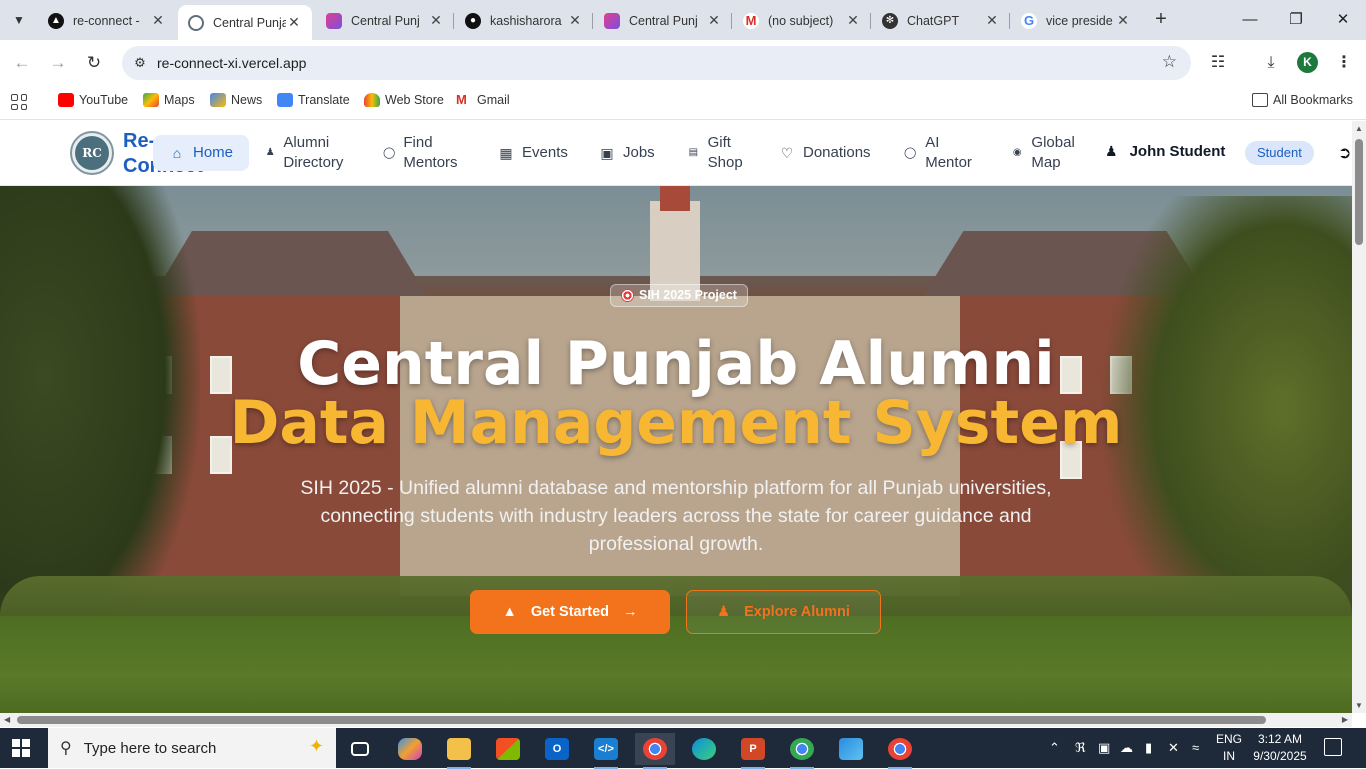  Describe the element at coordinates (607, 153) in the screenshot. I see `briefcase-icon: ▣` at that location.